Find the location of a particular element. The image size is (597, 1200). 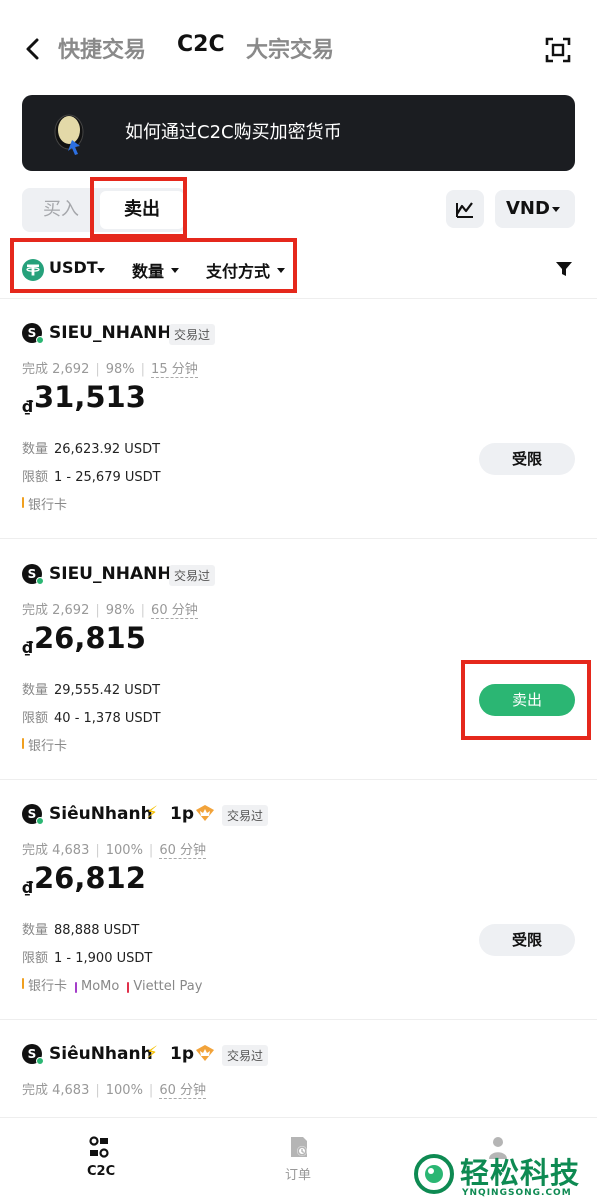

watermark-text: 轻松科技 is located at coordinates (520, 1173).